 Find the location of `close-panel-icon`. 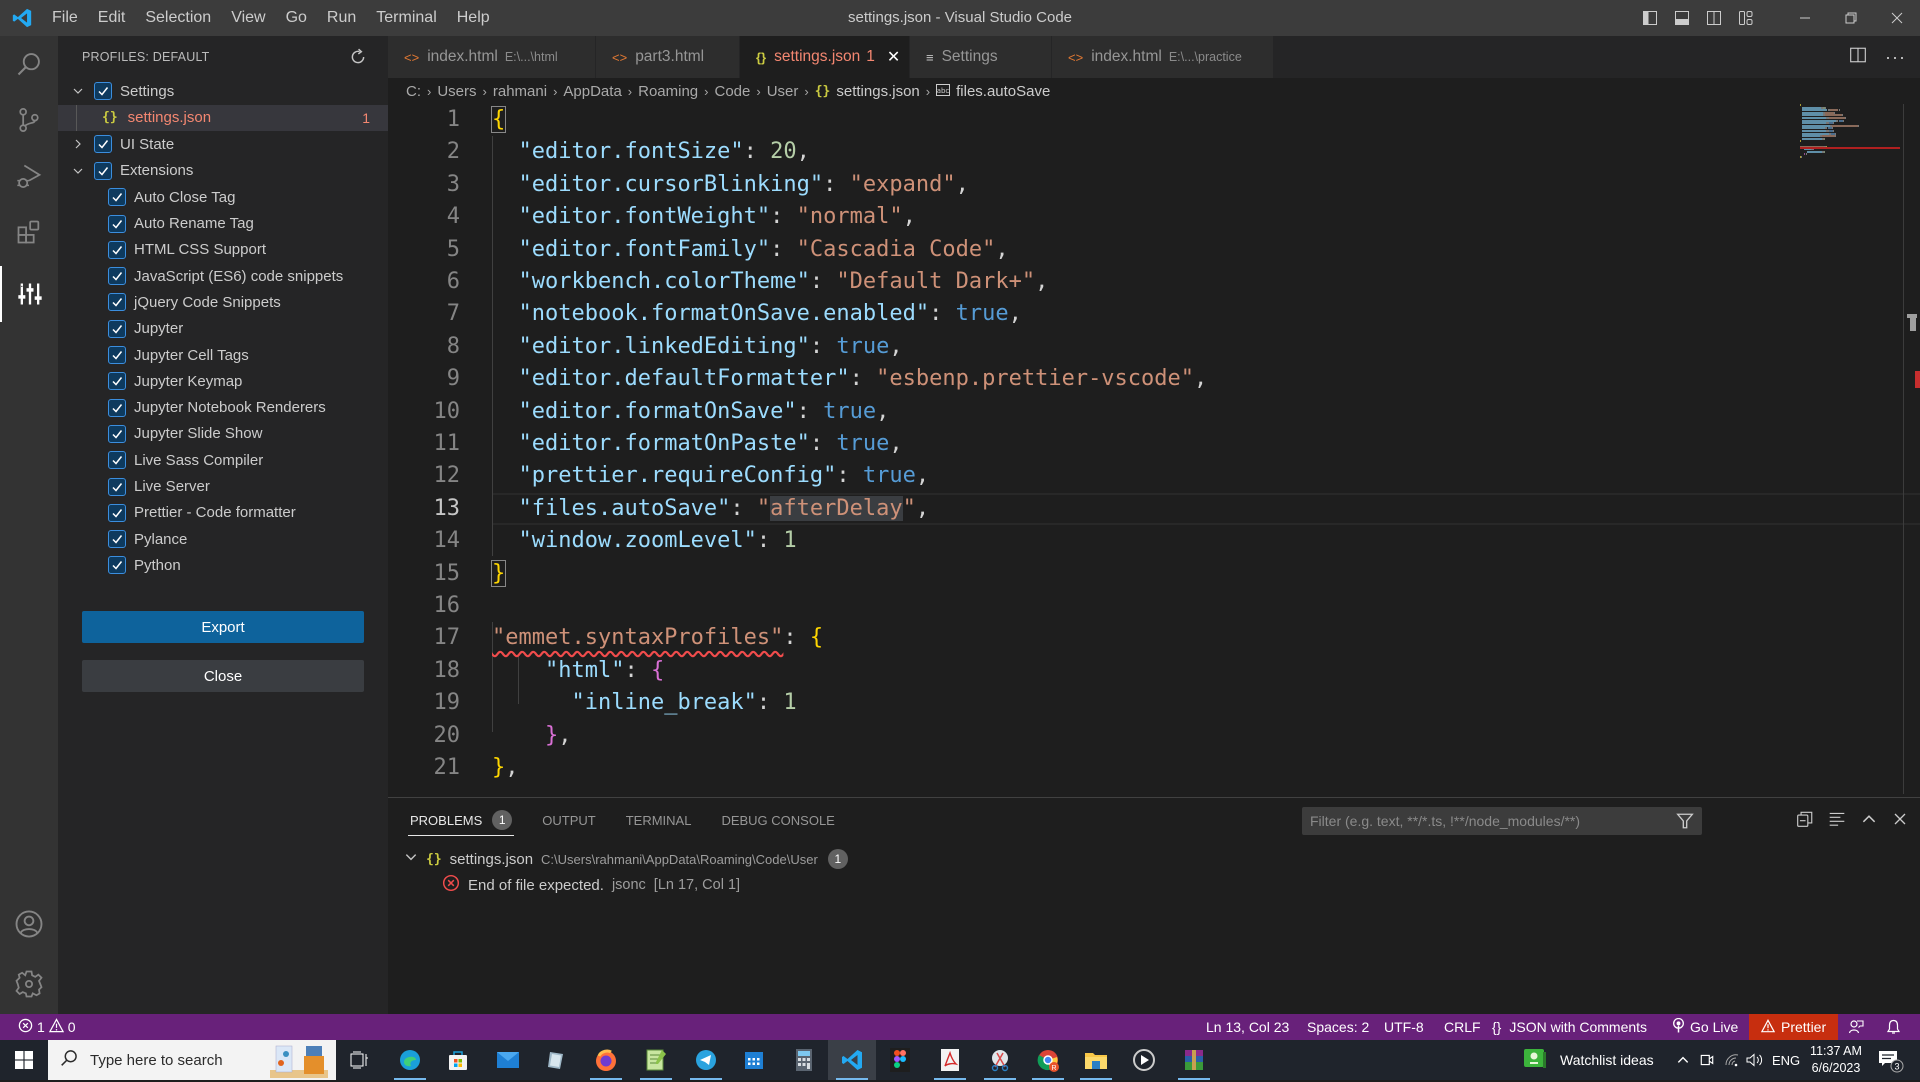

close-panel-icon is located at coordinates (1900, 821).